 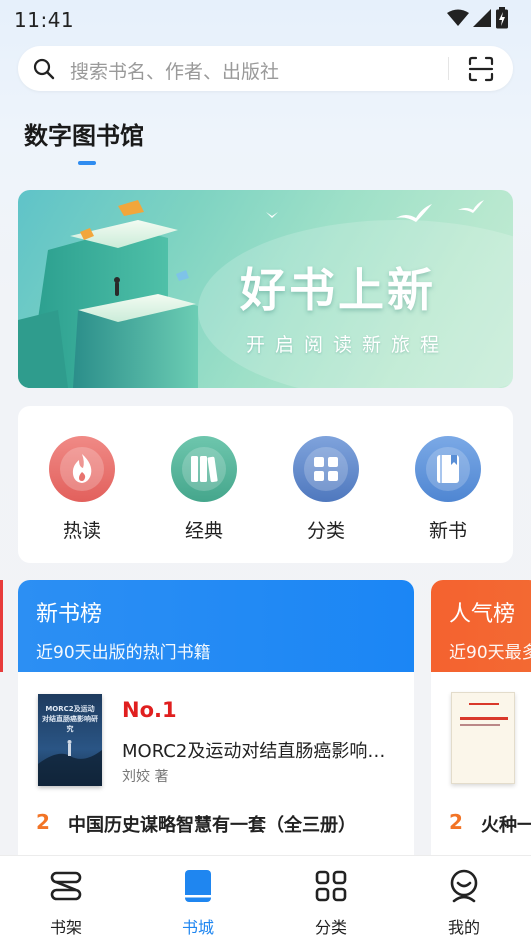 I want to click on quick-item-new: 新书, so click(x=448, y=489).